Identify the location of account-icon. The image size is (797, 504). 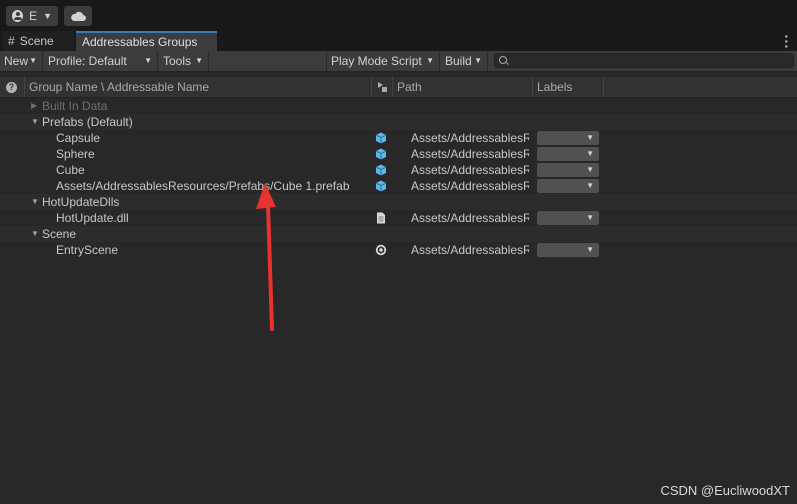
(18, 16).